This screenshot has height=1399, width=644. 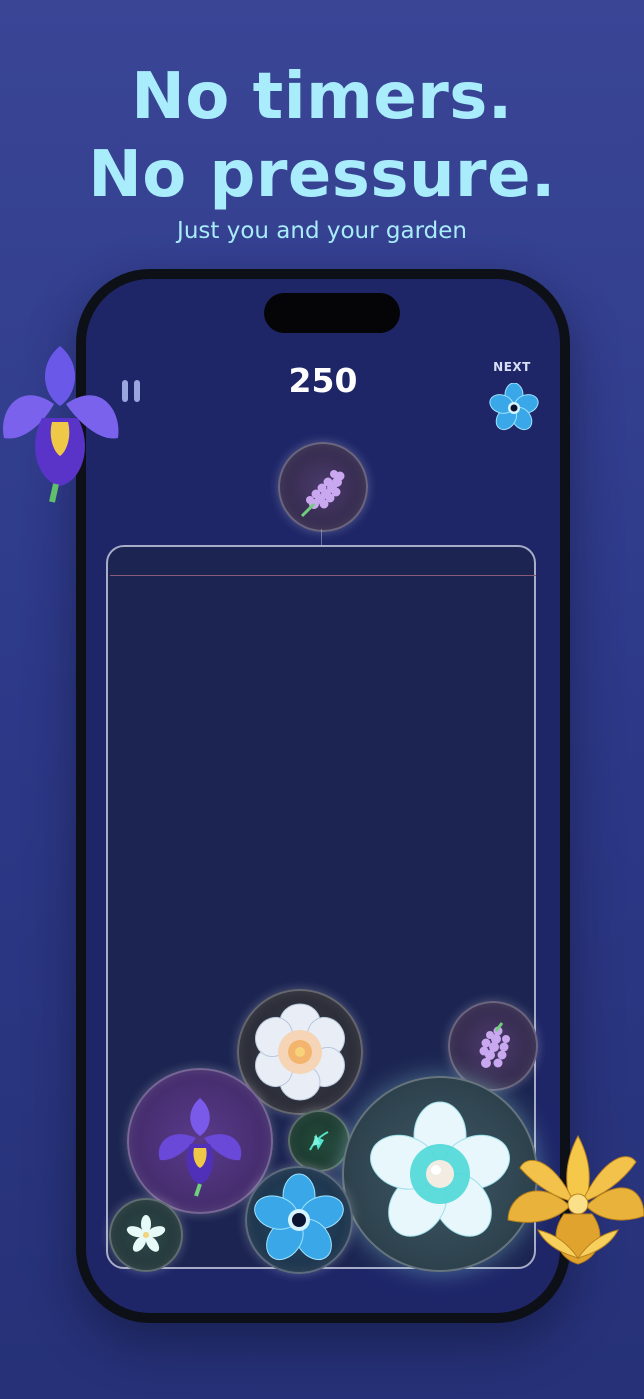 What do you see at coordinates (574, 1199) in the screenshot?
I see `decoration-golden-lotus-icon` at bounding box center [574, 1199].